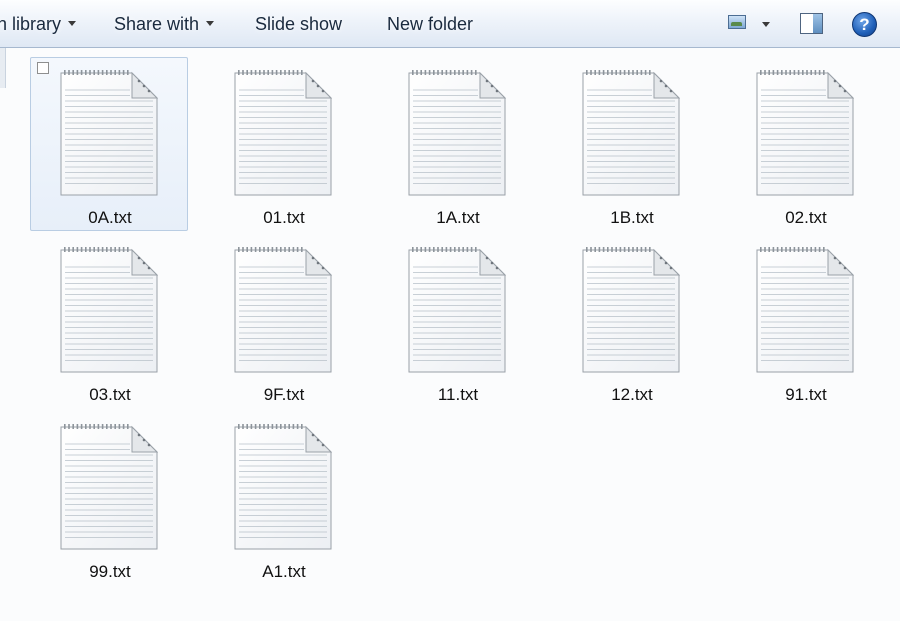  I want to click on file-item: A1.txt, so click(283, 498).